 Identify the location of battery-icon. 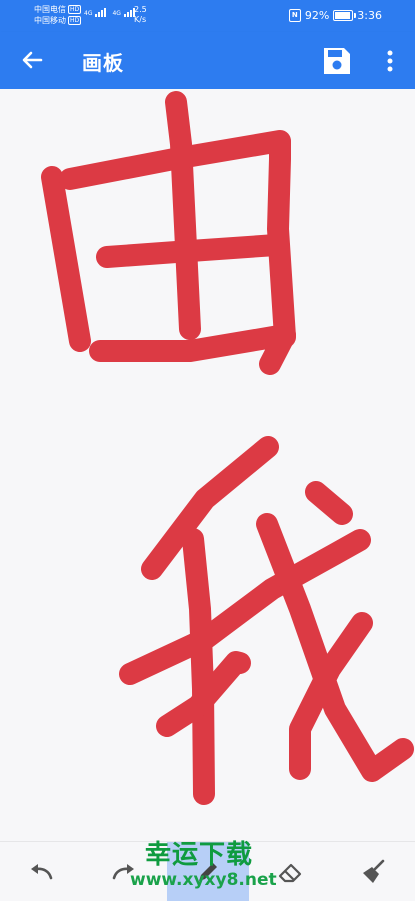
(345, 15).